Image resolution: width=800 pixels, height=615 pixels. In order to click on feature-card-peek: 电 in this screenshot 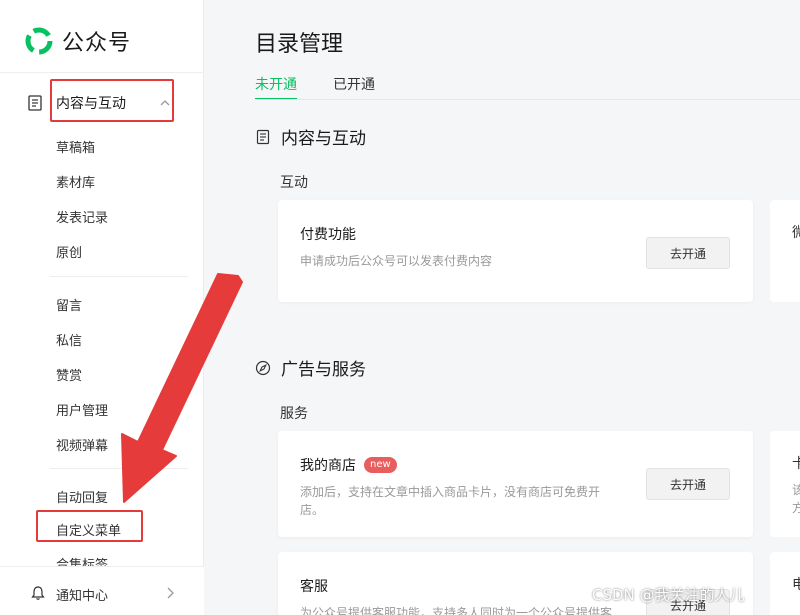, I will do `click(785, 583)`.